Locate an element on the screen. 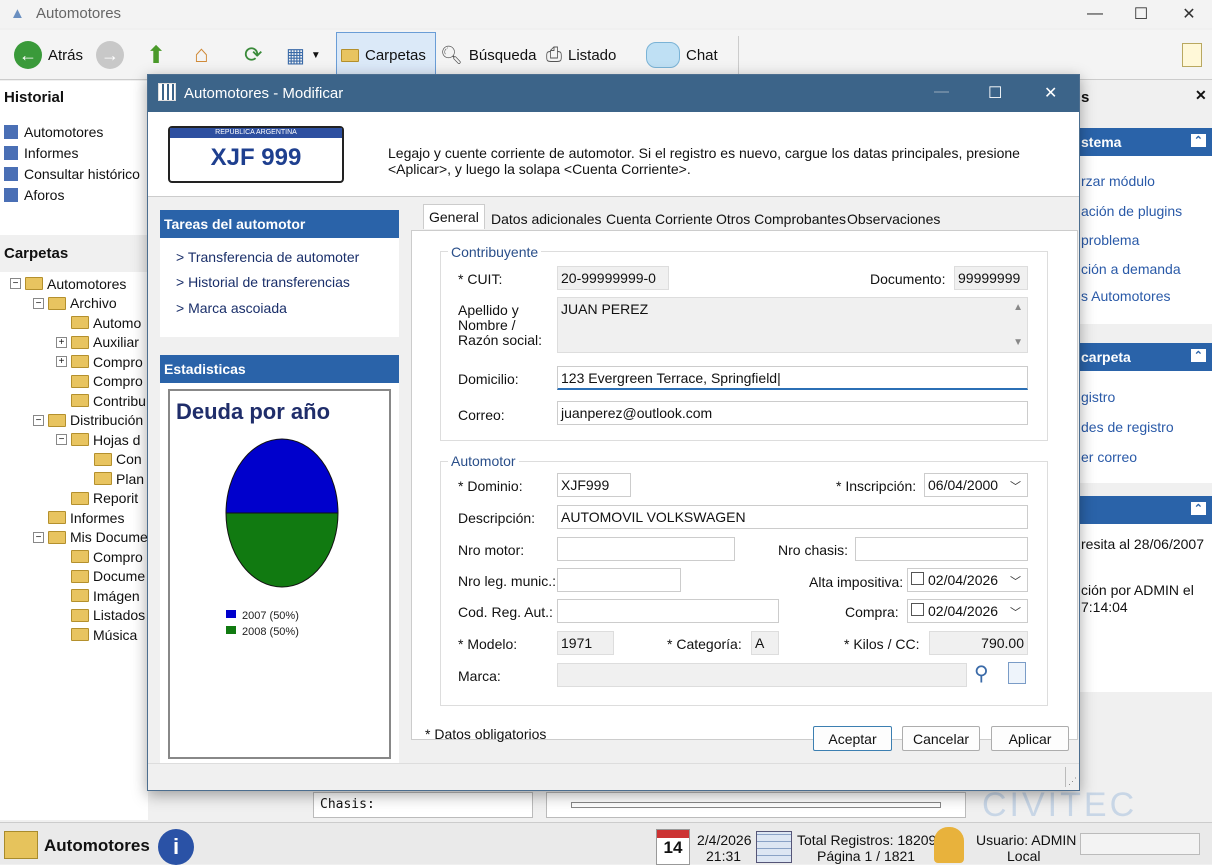 Image resolution: width=1212 pixels, height=865 pixels. task-link: > Transferencia de automoter is located at coordinates (267, 257).